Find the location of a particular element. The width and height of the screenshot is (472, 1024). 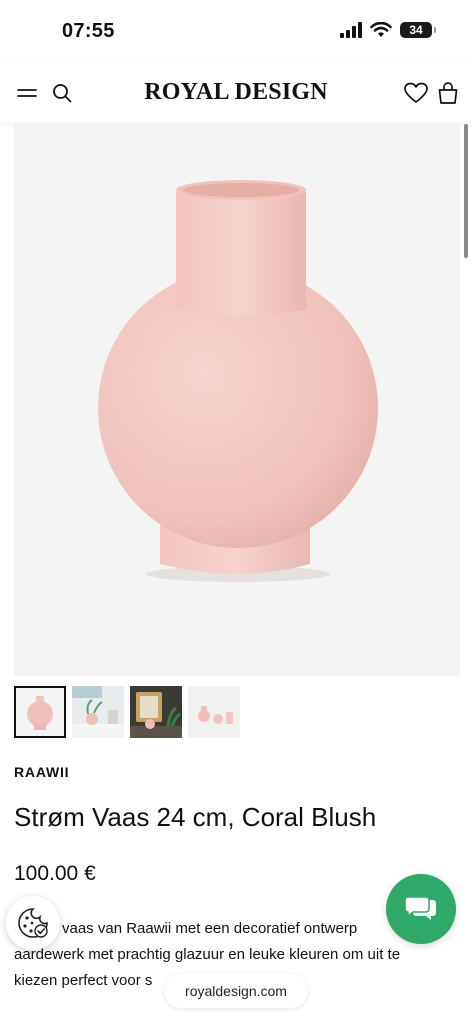

site-logo: ROYAL DESIGN is located at coordinates (236, 92).